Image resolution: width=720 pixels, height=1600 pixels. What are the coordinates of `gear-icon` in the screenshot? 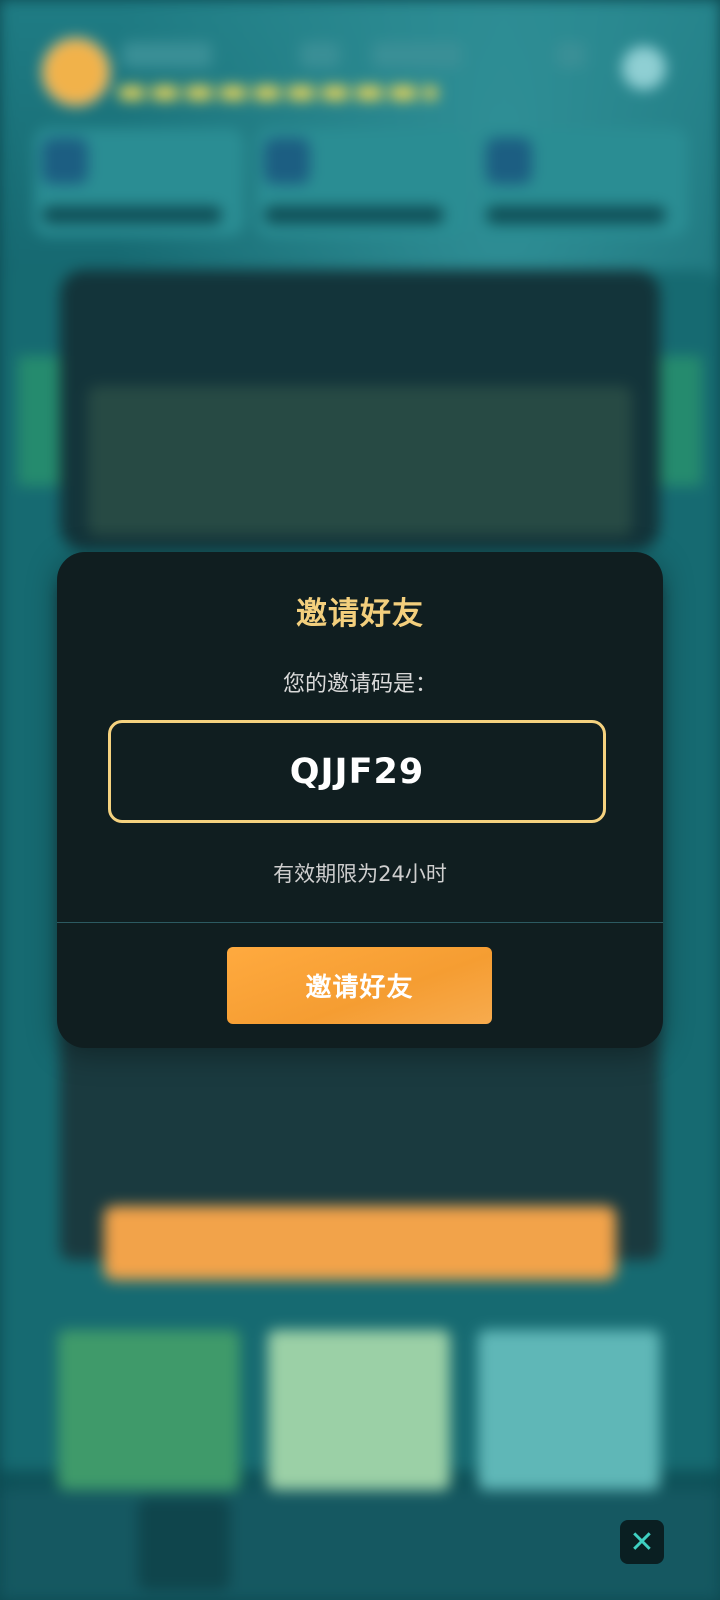 It's located at (644, 68).